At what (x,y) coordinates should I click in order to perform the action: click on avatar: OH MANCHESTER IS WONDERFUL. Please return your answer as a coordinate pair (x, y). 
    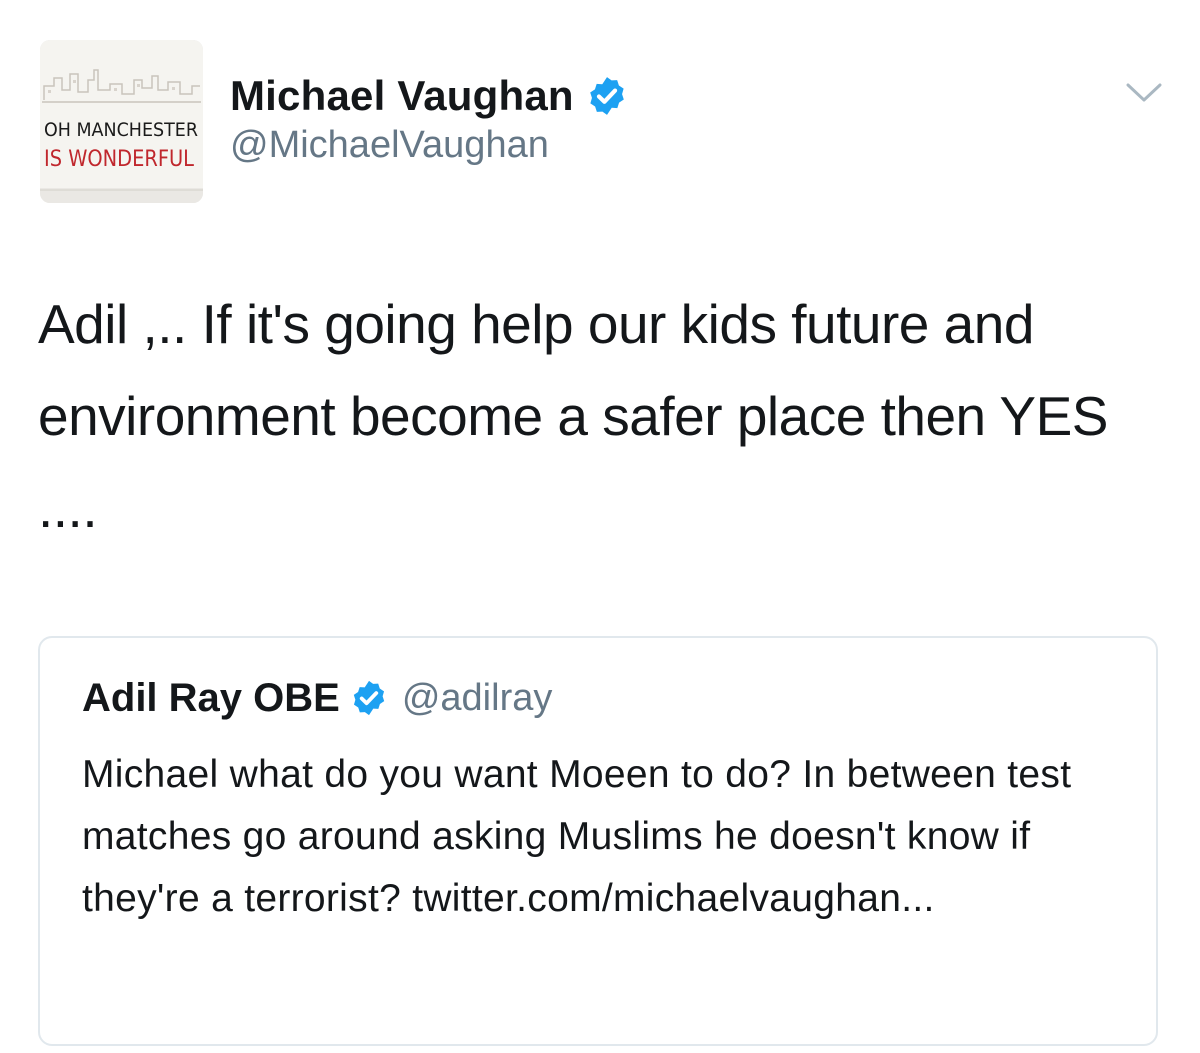
    Looking at the image, I should click on (121, 121).